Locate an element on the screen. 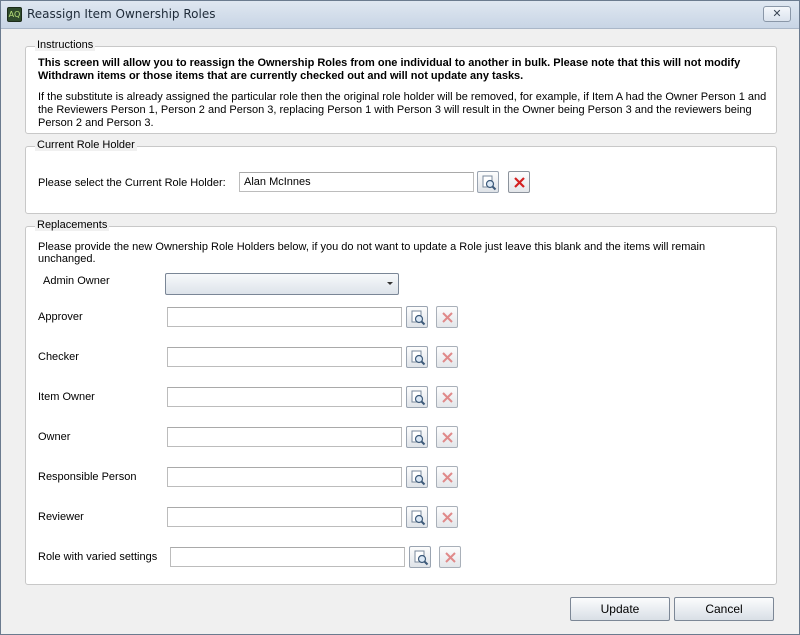  role-clear-button-reviewer is located at coordinates (447, 517).